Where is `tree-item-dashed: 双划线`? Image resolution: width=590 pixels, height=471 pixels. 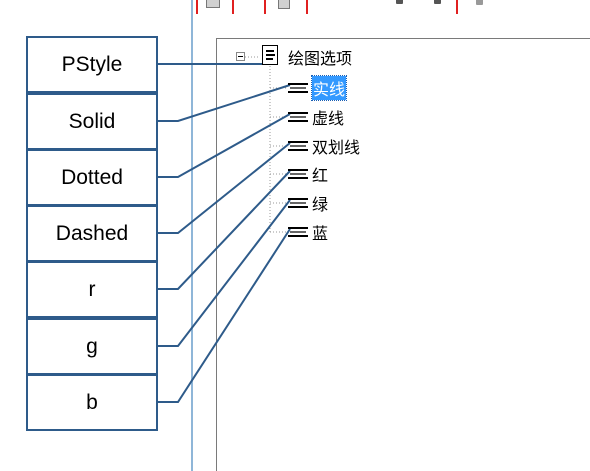 tree-item-dashed: 双划线 is located at coordinates (324, 146).